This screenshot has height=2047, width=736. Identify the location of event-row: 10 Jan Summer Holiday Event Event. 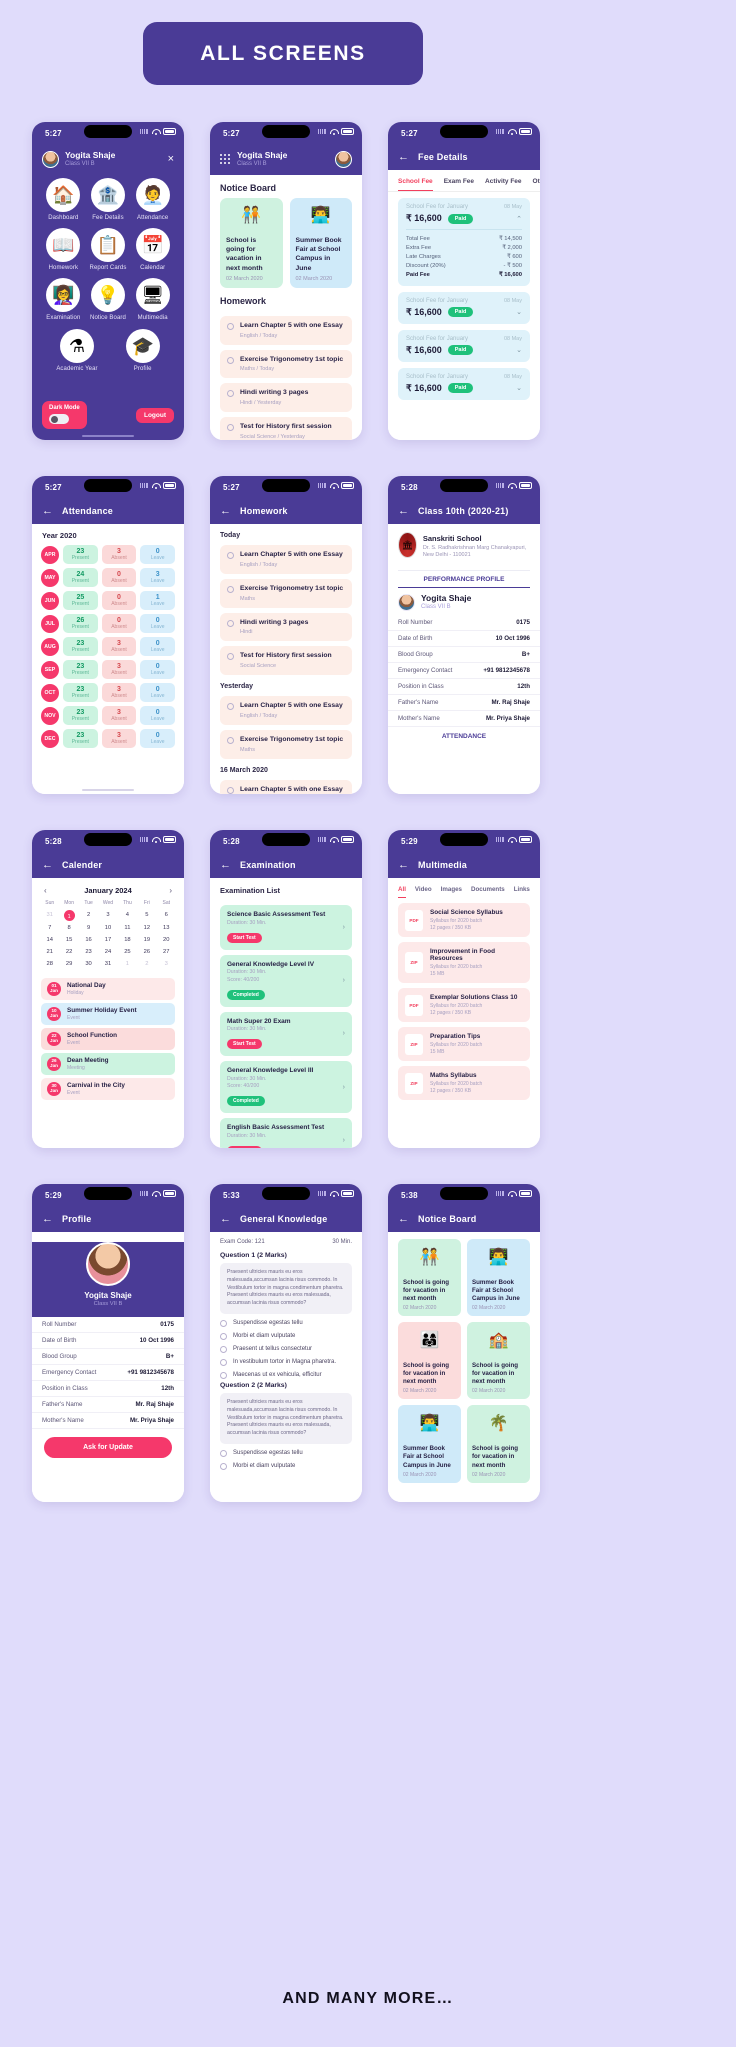
(108, 1014).